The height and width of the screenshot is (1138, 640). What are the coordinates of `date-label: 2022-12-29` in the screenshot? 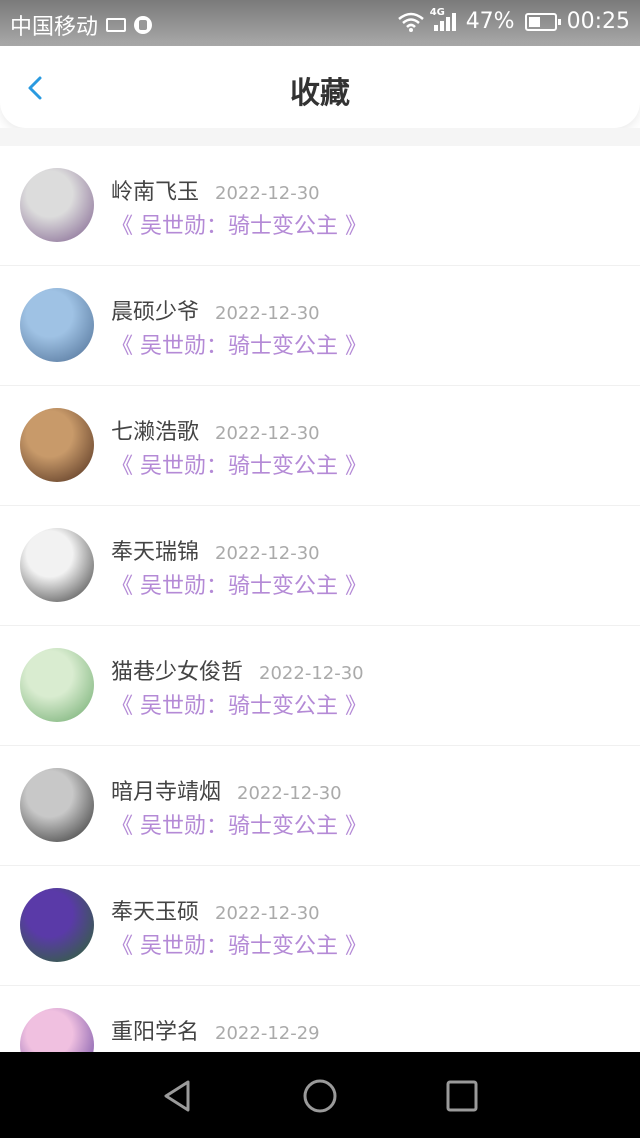 It's located at (267, 1033).